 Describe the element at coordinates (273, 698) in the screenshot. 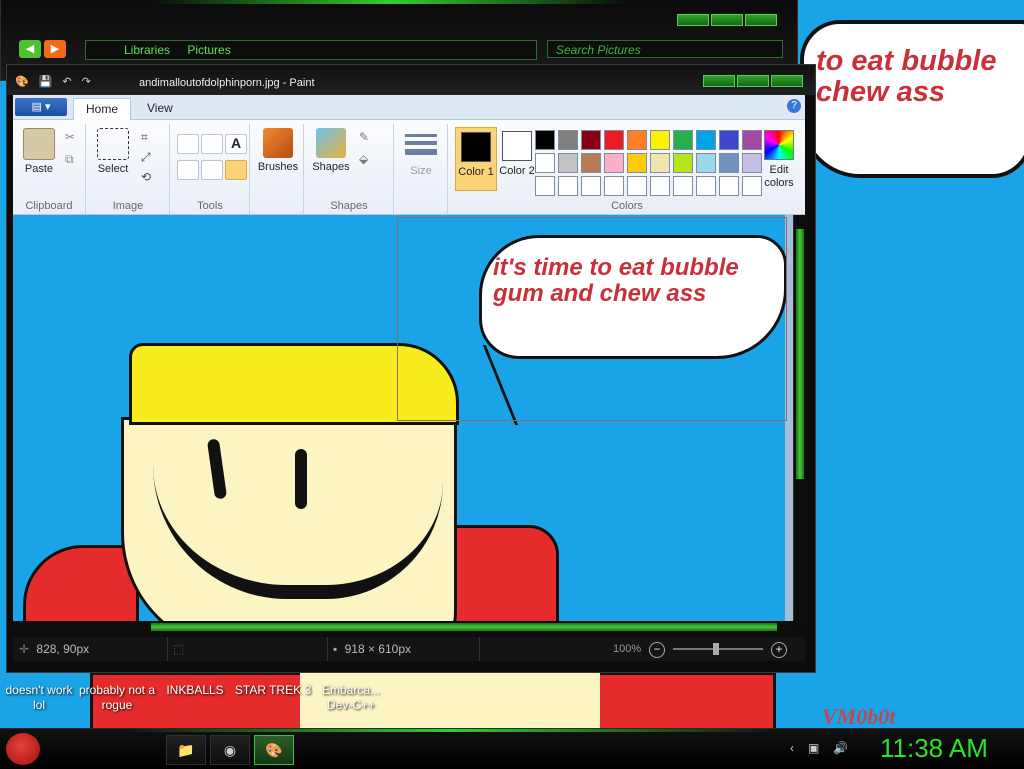

I see `desktop-icon-star-trek: STAR TREK 3` at that location.